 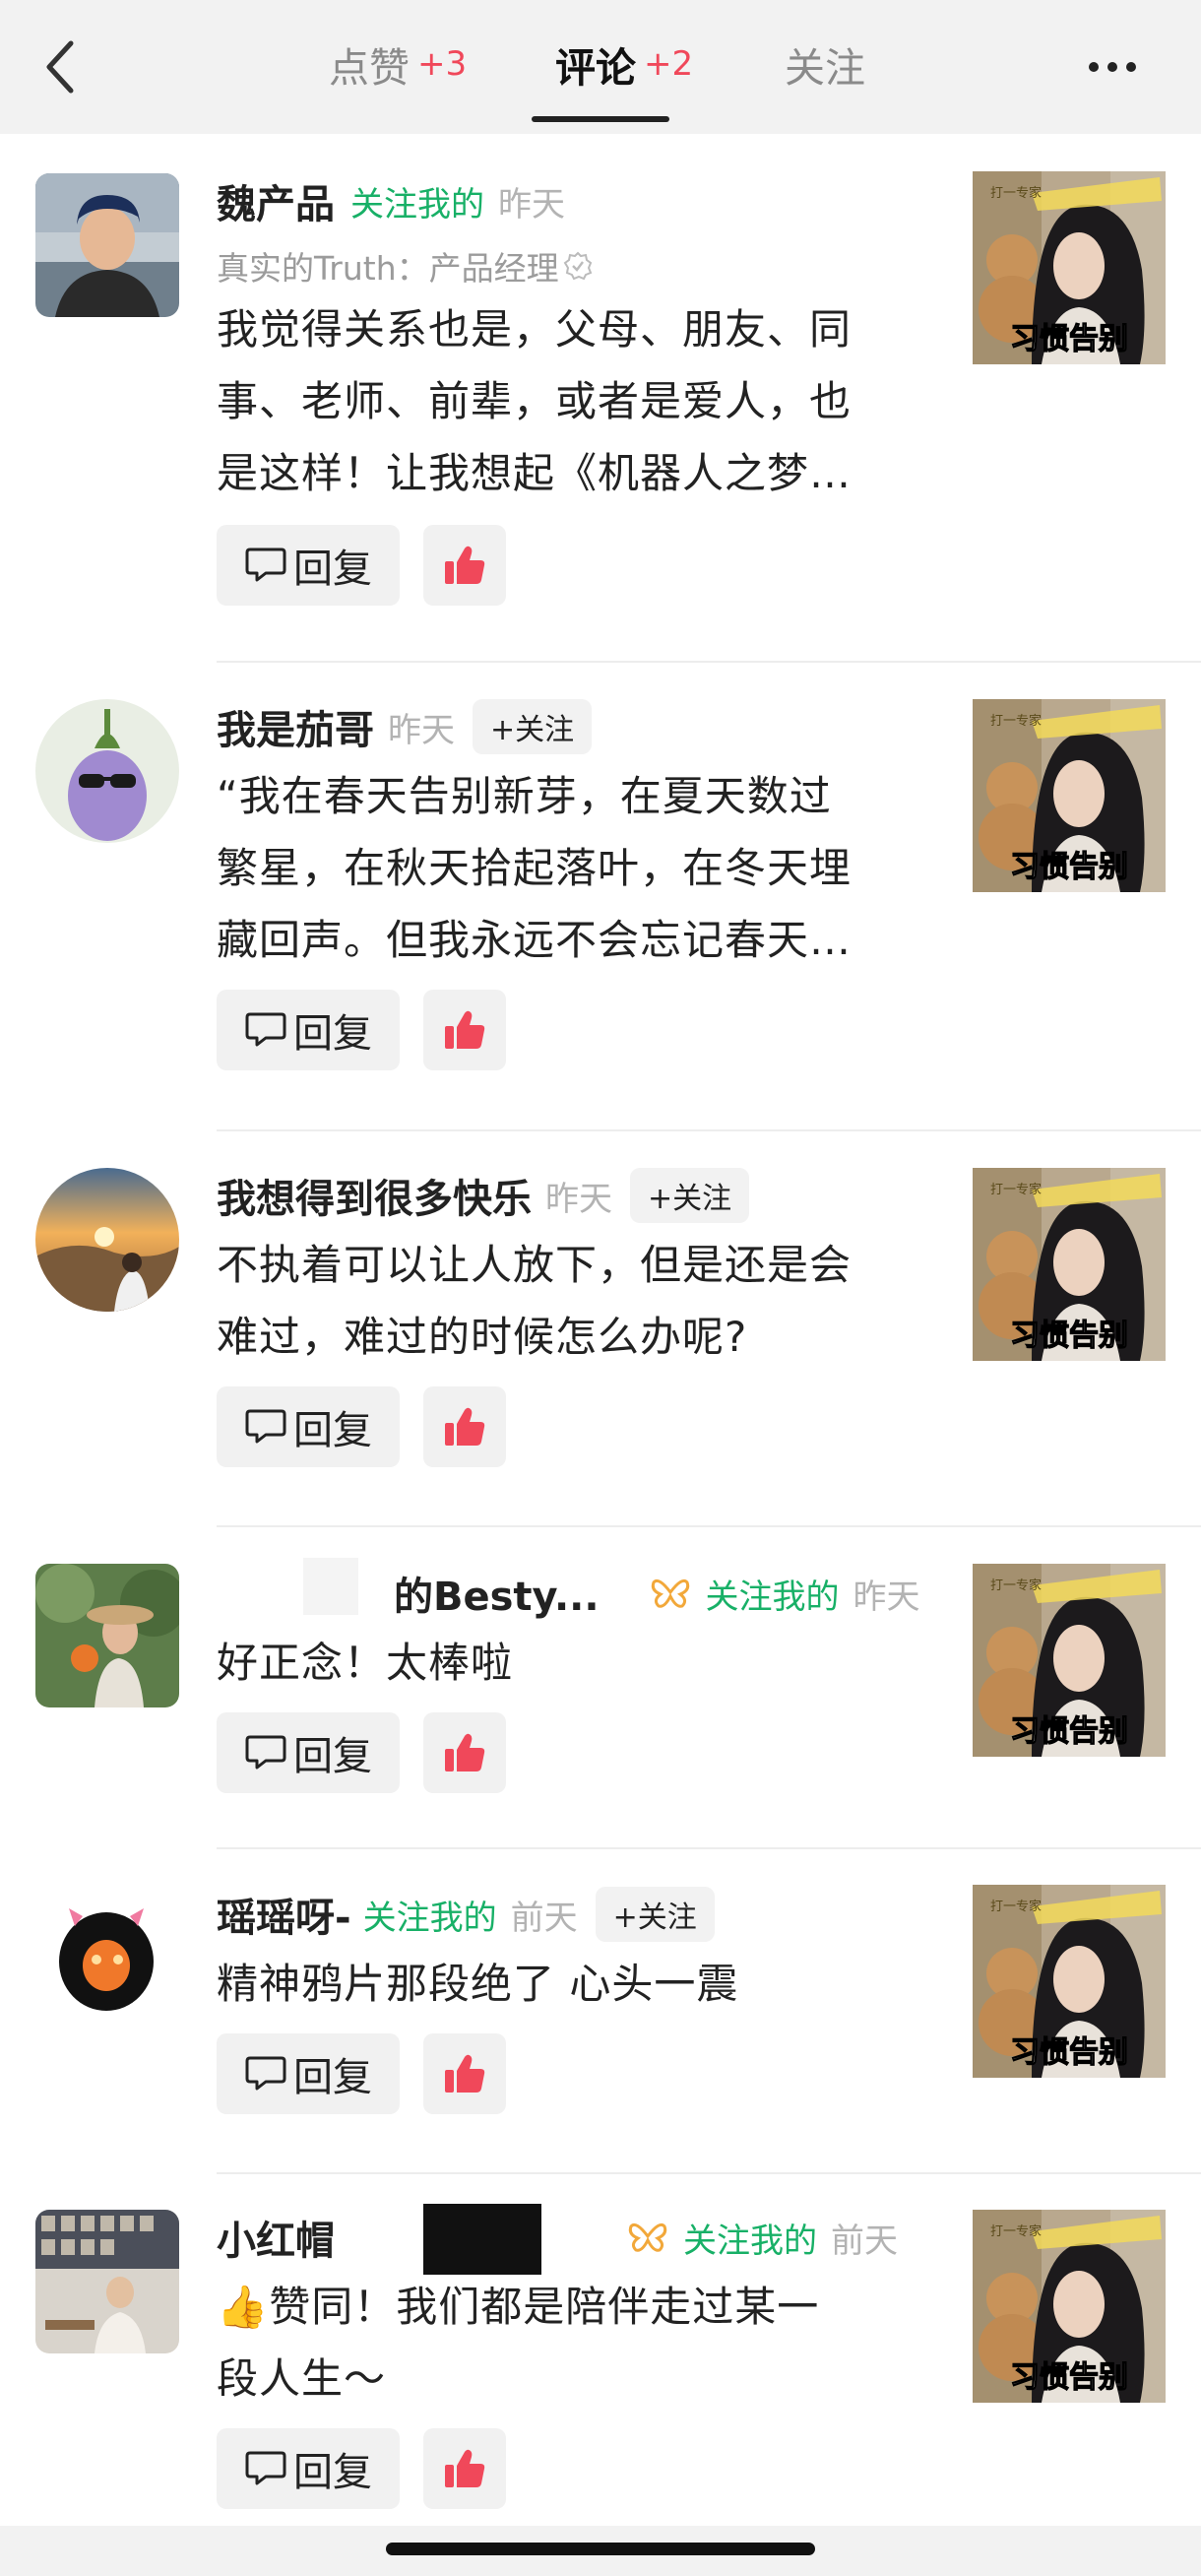 I want to click on tab-follows-label: 关注, so click(x=825, y=68).